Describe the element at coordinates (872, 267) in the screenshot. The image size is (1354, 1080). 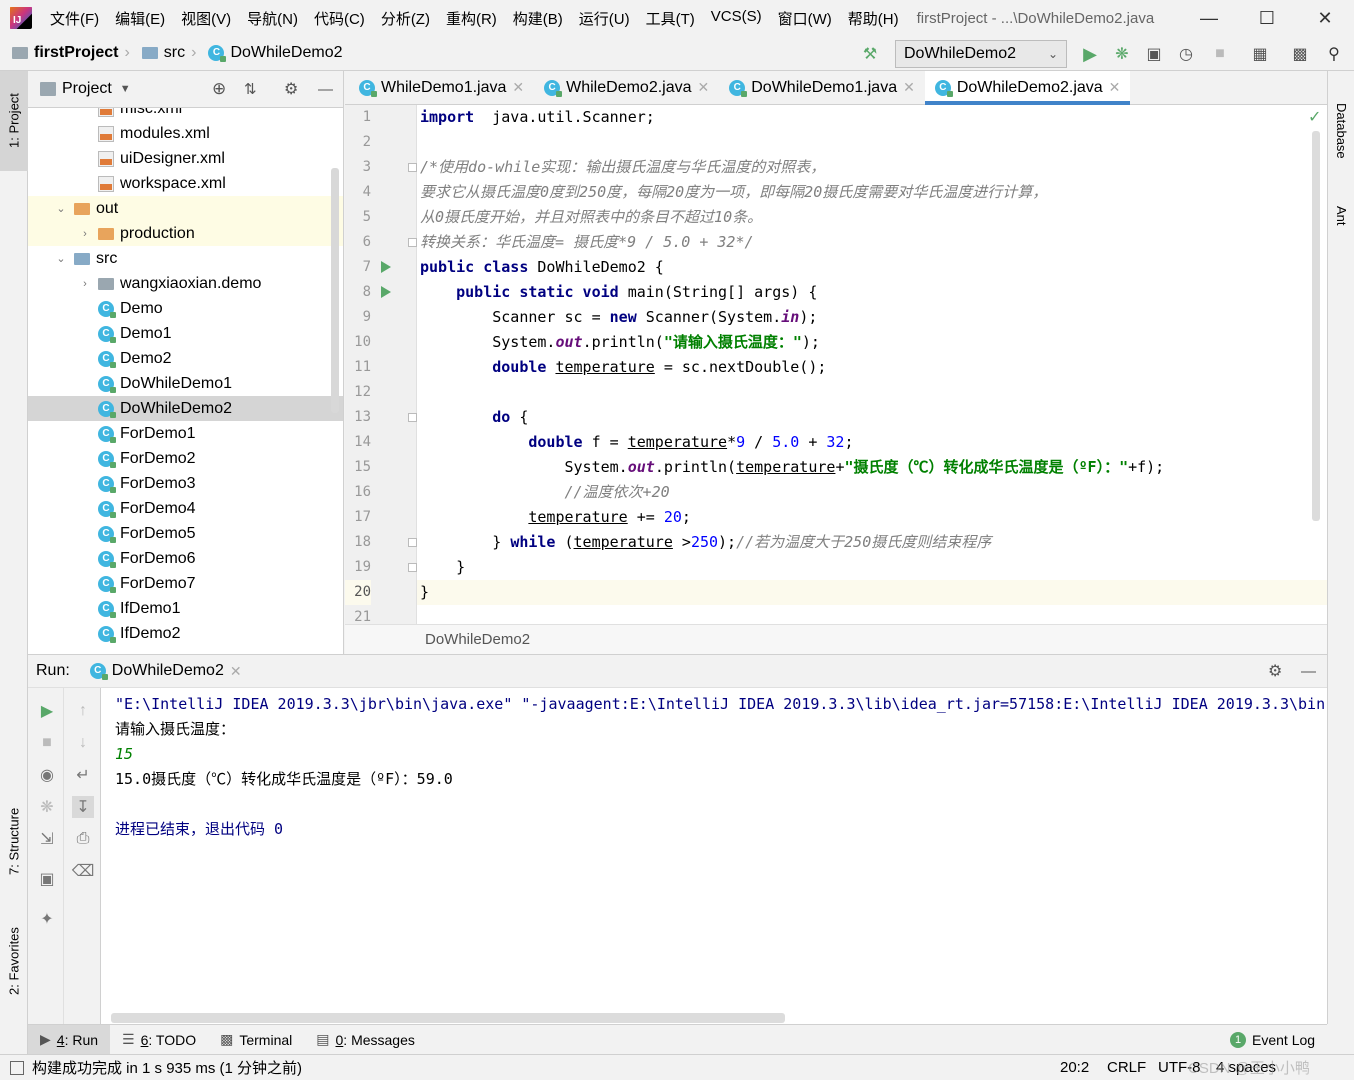
I see `code-line: public class DoWhileDemo2 {` at that location.